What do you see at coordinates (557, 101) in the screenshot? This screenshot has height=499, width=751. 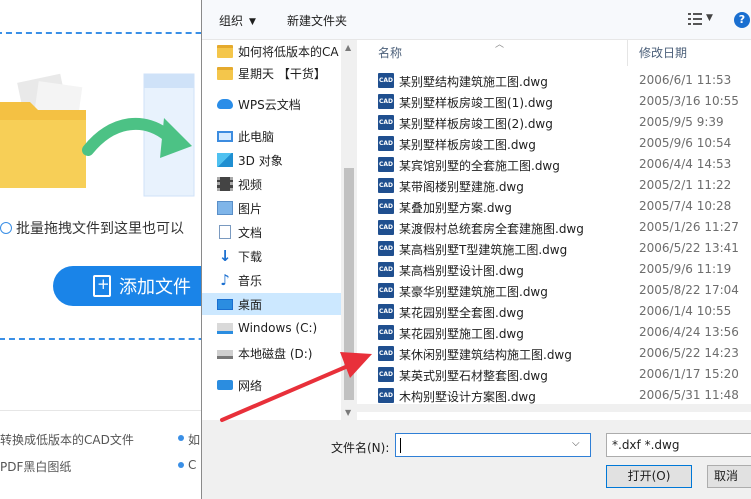 I see `file-row: CAD 某别墅样板房竣工图(1).dwg 2005/3/16 10:55` at bounding box center [557, 101].